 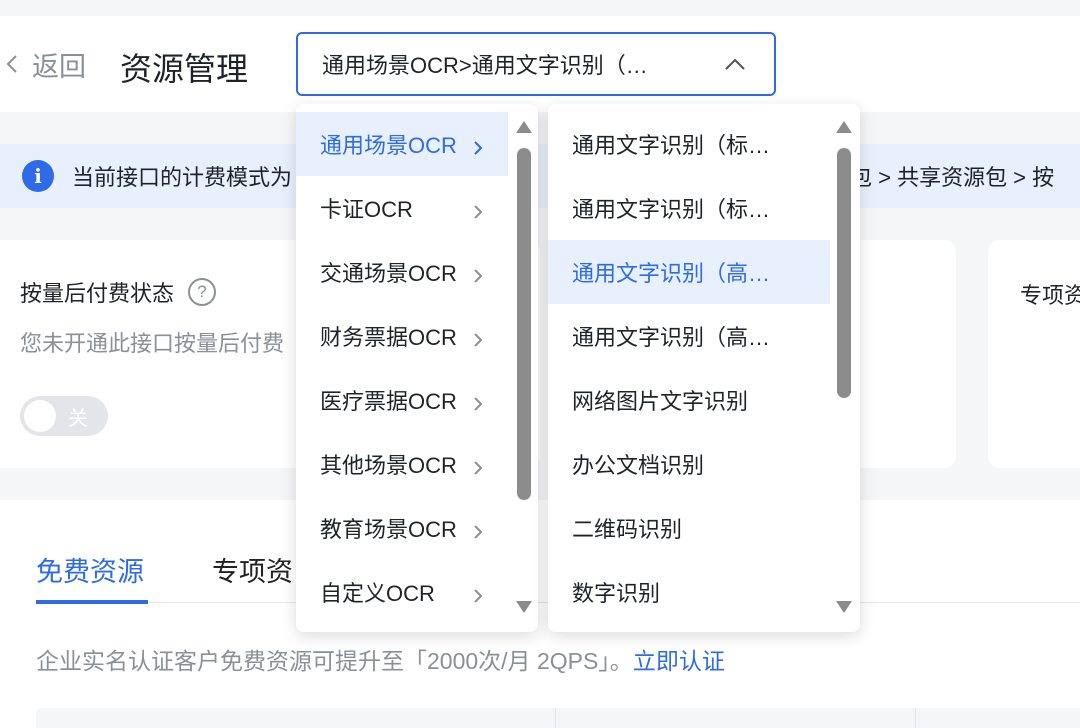 I want to click on tab-special-resources: 专项资, so click(x=252, y=569).